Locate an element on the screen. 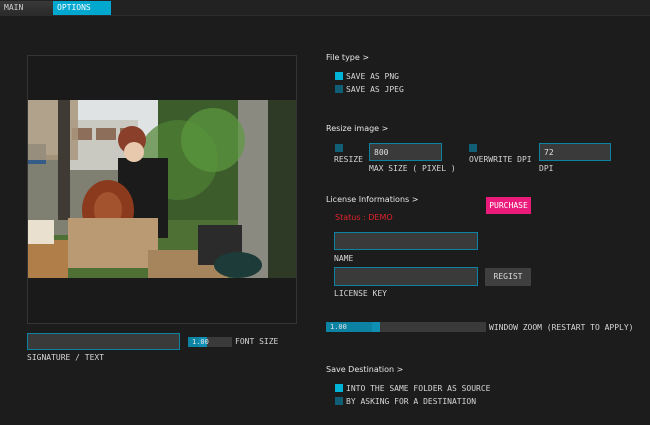 The image size is (650, 425). window-zoom-slider: 1.00 is located at coordinates (406, 327).